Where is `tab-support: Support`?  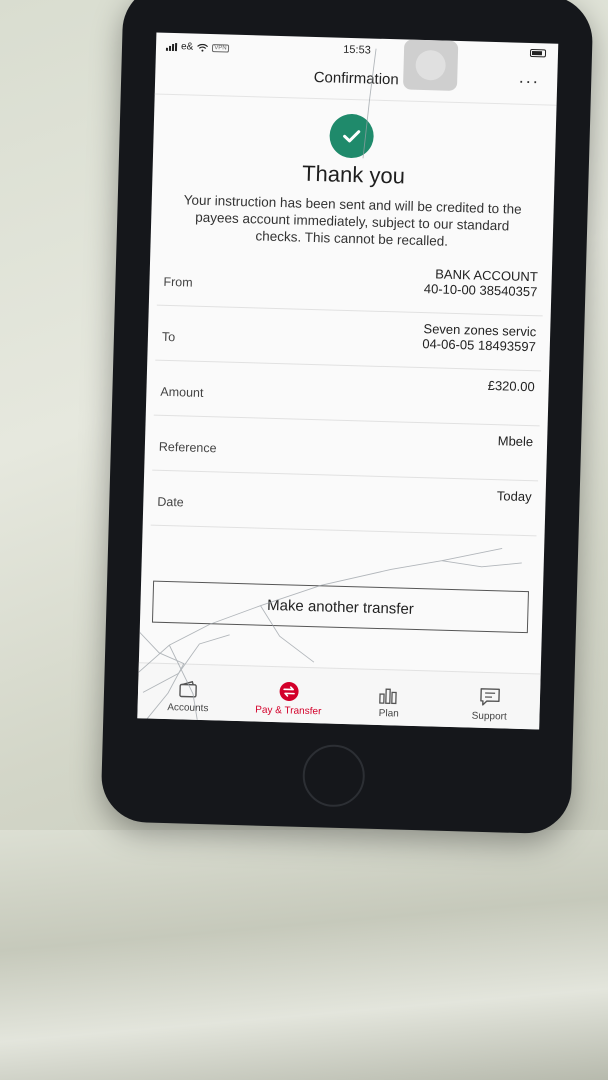 tab-support: Support is located at coordinates (490, 701).